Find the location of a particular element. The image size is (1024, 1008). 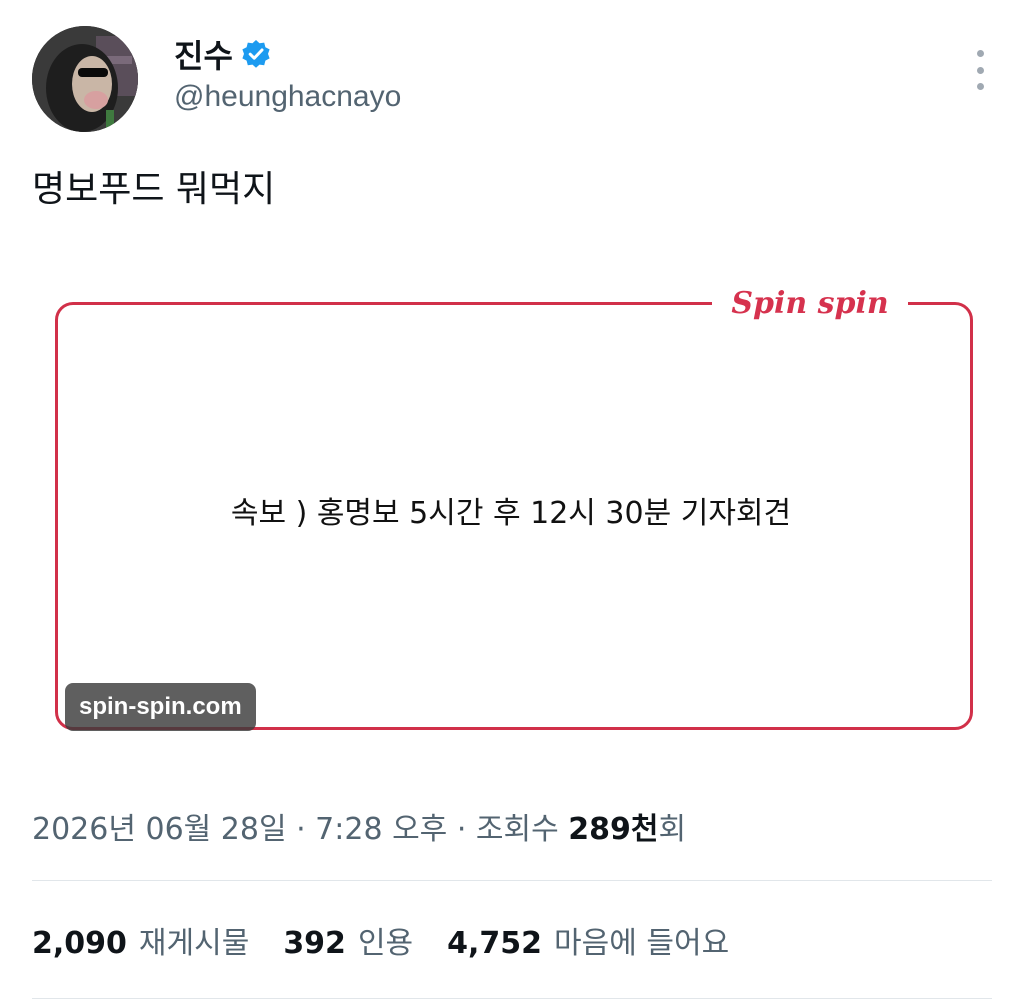

likes-label: 마음에 들어요 is located at coordinates (642, 943).